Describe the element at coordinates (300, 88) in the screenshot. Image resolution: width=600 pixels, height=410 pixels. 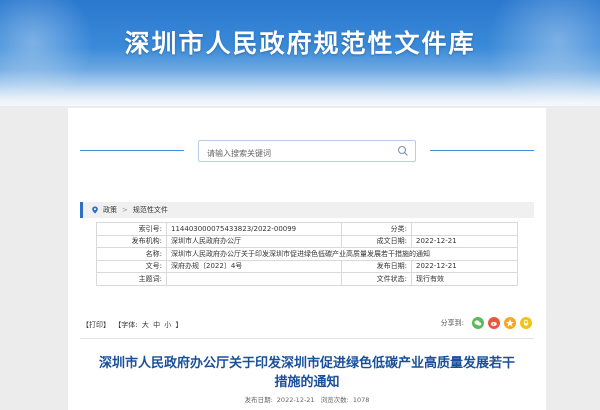
I see `banner-glow` at that location.